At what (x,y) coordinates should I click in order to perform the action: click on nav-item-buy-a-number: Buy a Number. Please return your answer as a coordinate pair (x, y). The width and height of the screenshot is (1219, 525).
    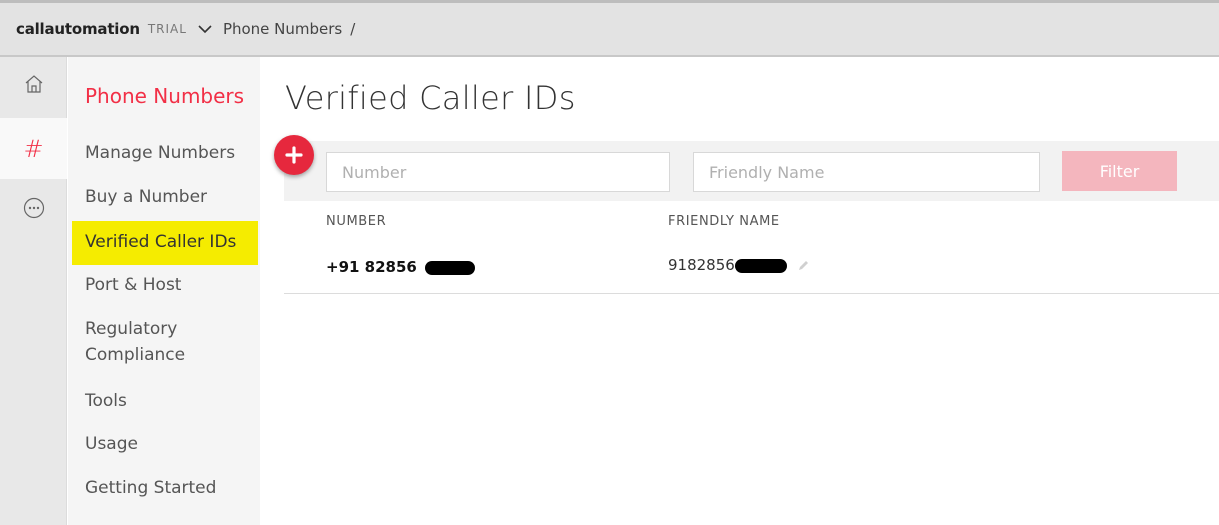
    Looking at the image, I should click on (146, 197).